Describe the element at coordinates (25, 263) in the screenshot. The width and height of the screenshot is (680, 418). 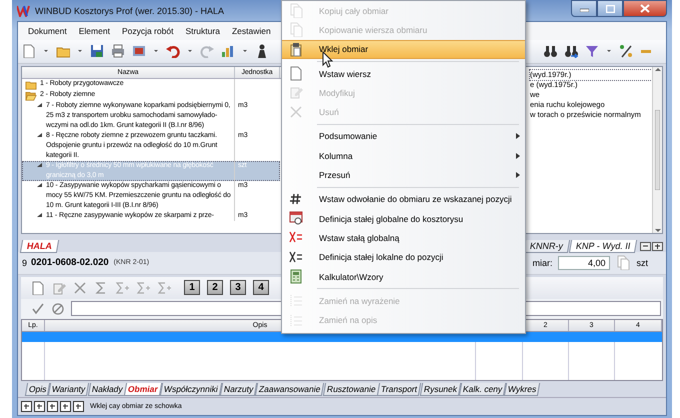
I see `position-number: 9` at that location.